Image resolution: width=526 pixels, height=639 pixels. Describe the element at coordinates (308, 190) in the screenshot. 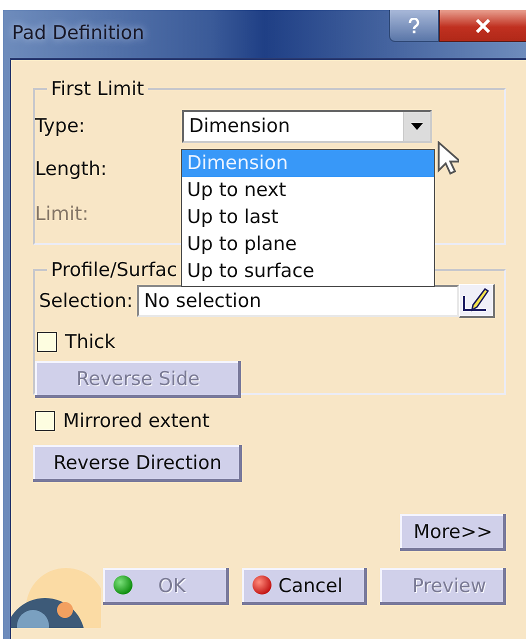

I see `dropdown-option: Up to next` at that location.